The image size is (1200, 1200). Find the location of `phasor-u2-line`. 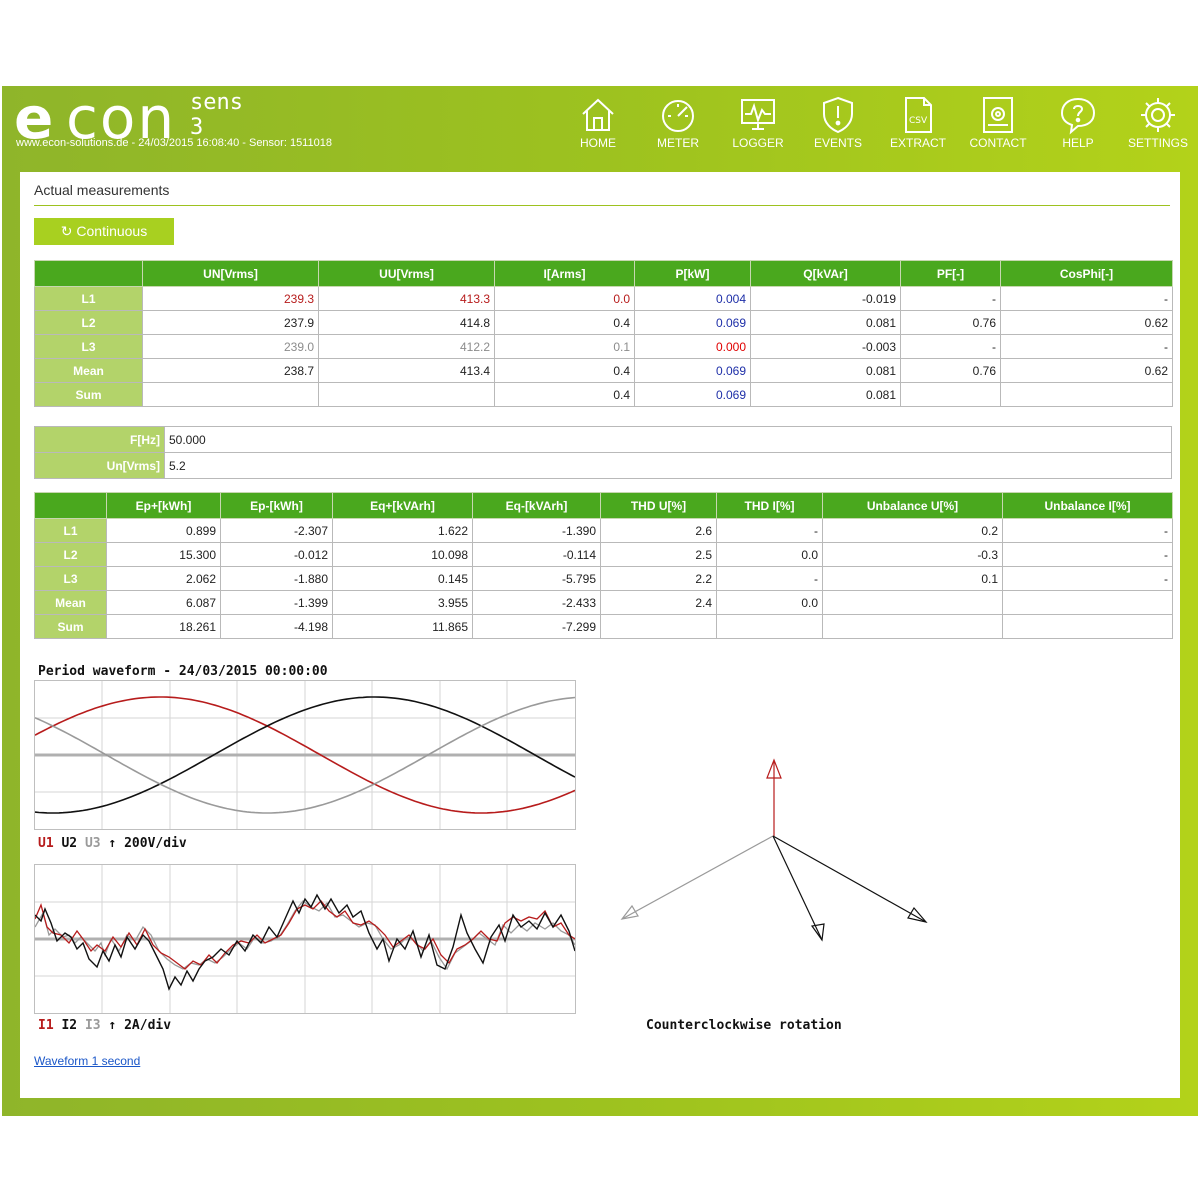

phasor-u2-line is located at coordinates (849, 879).